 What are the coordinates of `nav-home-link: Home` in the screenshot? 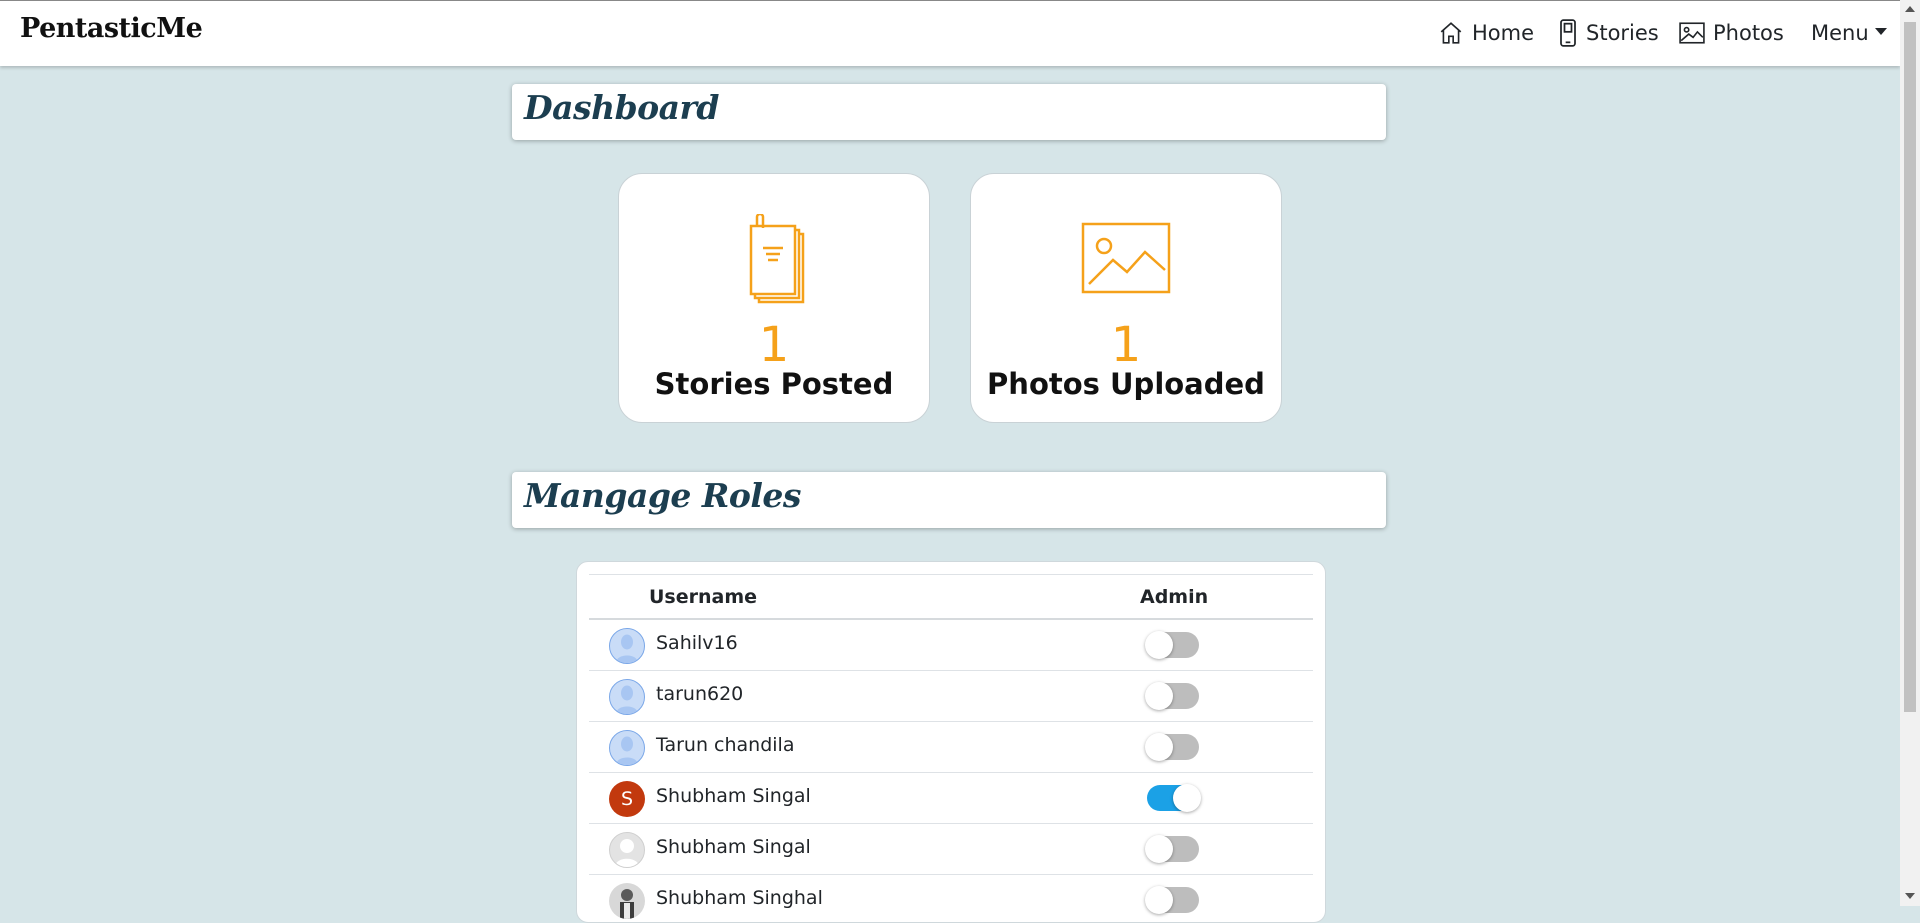 It's located at (1486, 33).